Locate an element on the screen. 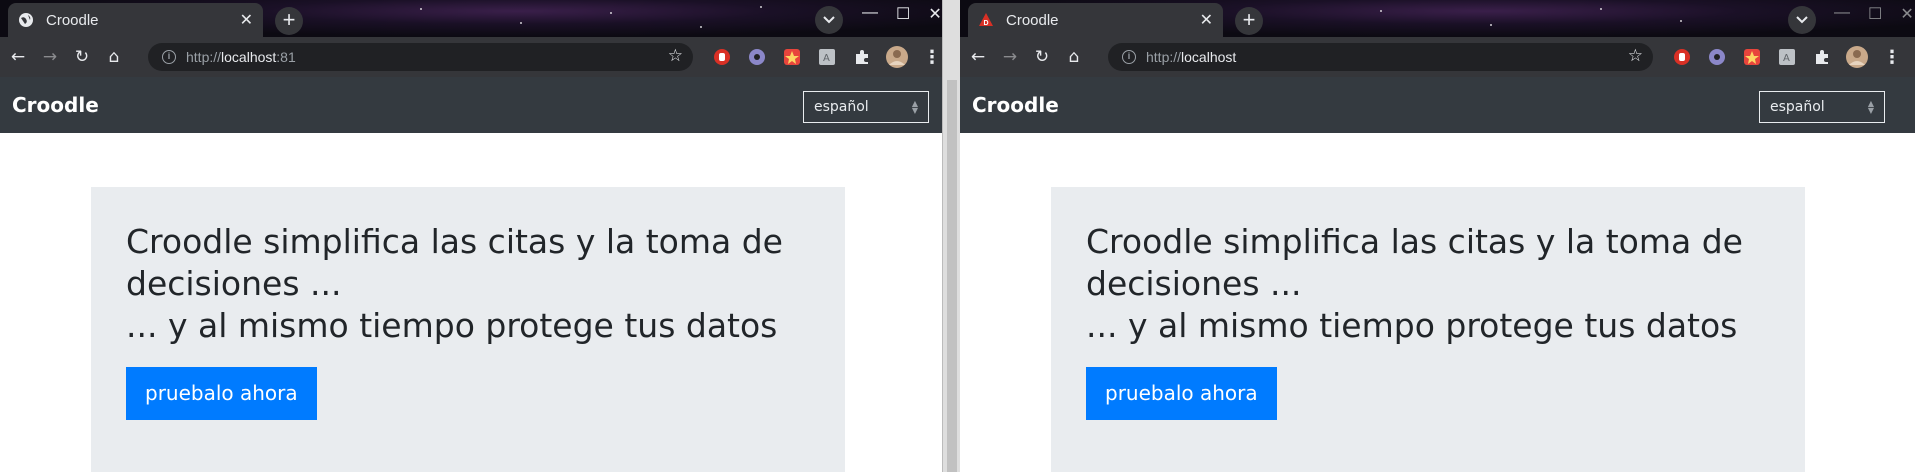 The width and height of the screenshot is (1915, 472). address-bar: i http://localhost:81 ☆ is located at coordinates (420, 57).